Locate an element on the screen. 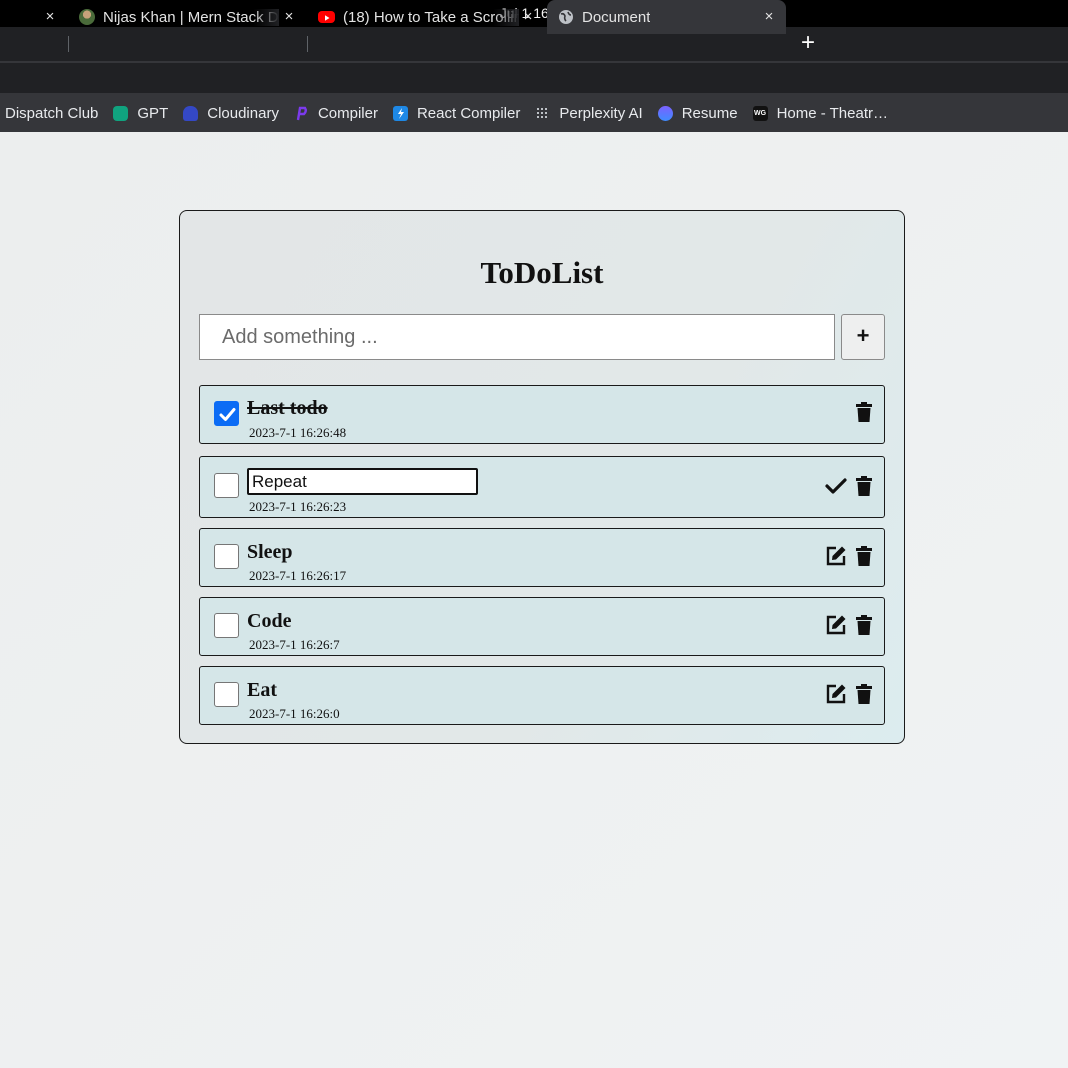 This screenshot has width=1068, height=1068. todo-timestamp: 2023-7-1 16:26:7 is located at coordinates (294, 644).